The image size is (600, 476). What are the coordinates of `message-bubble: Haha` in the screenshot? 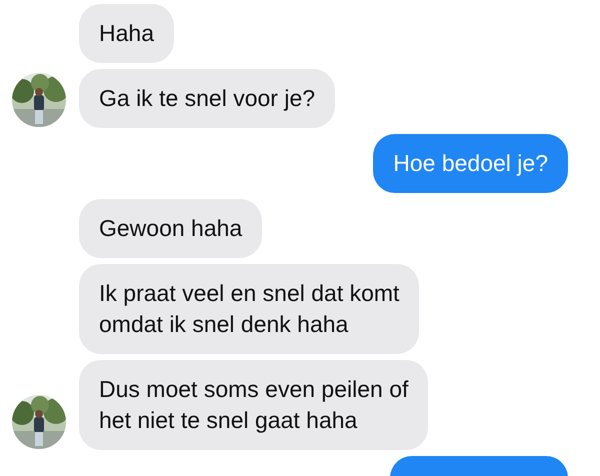 It's located at (126, 33).